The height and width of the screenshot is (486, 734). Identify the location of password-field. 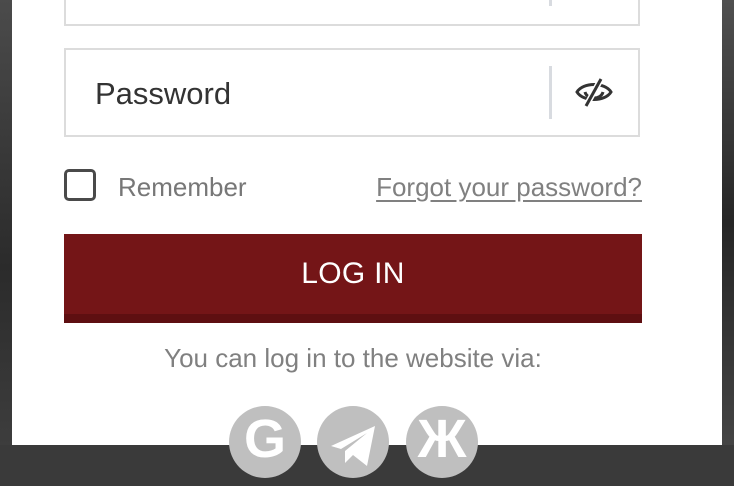
(352, 92).